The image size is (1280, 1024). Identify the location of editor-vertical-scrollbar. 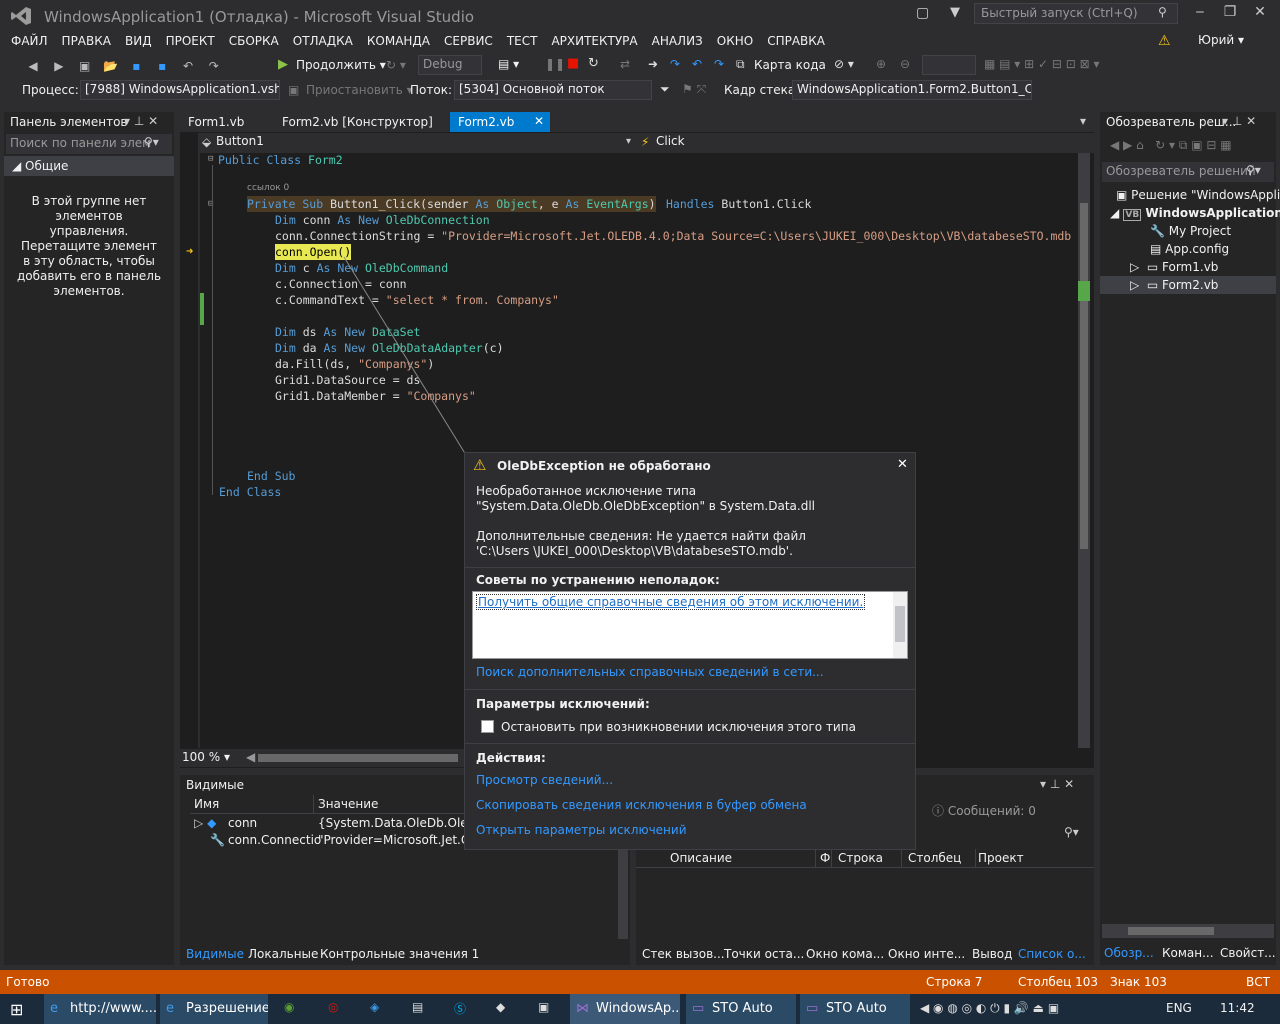
(1084, 450).